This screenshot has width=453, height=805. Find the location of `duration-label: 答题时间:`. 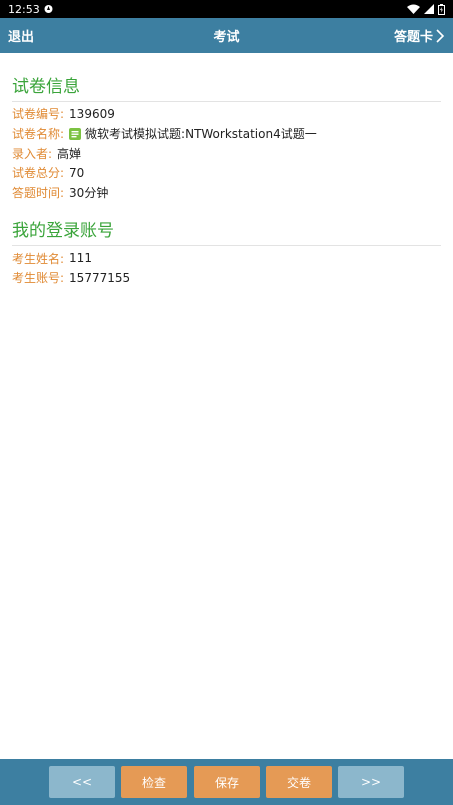

duration-label: 答题时间: is located at coordinates (38, 193).